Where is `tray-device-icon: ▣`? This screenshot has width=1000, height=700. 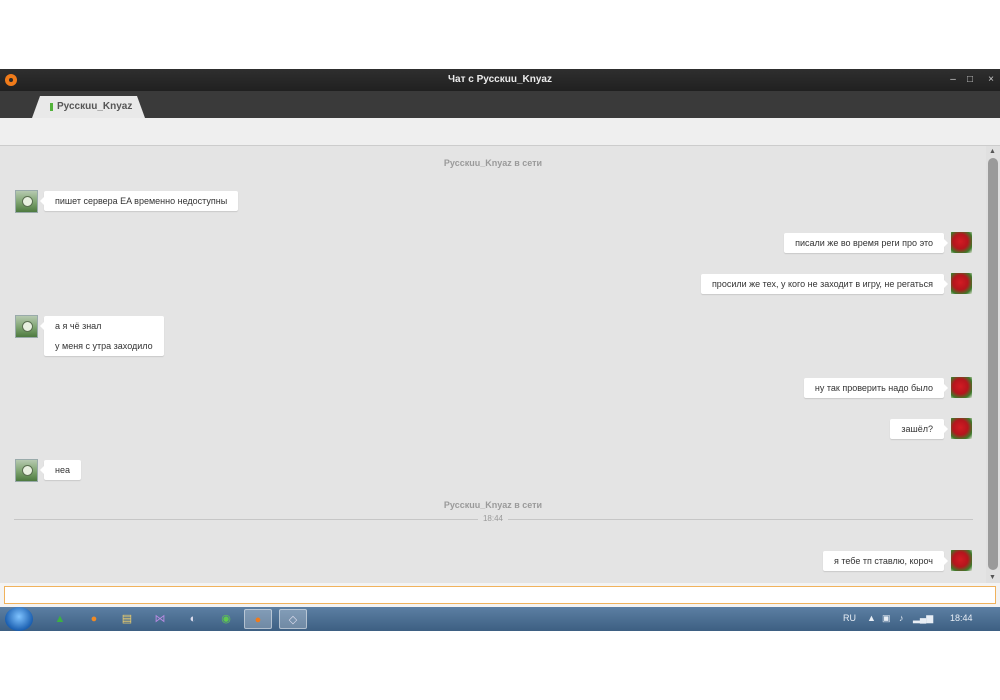 tray-device-icon: ▣ is located at coordinates (886, 618).